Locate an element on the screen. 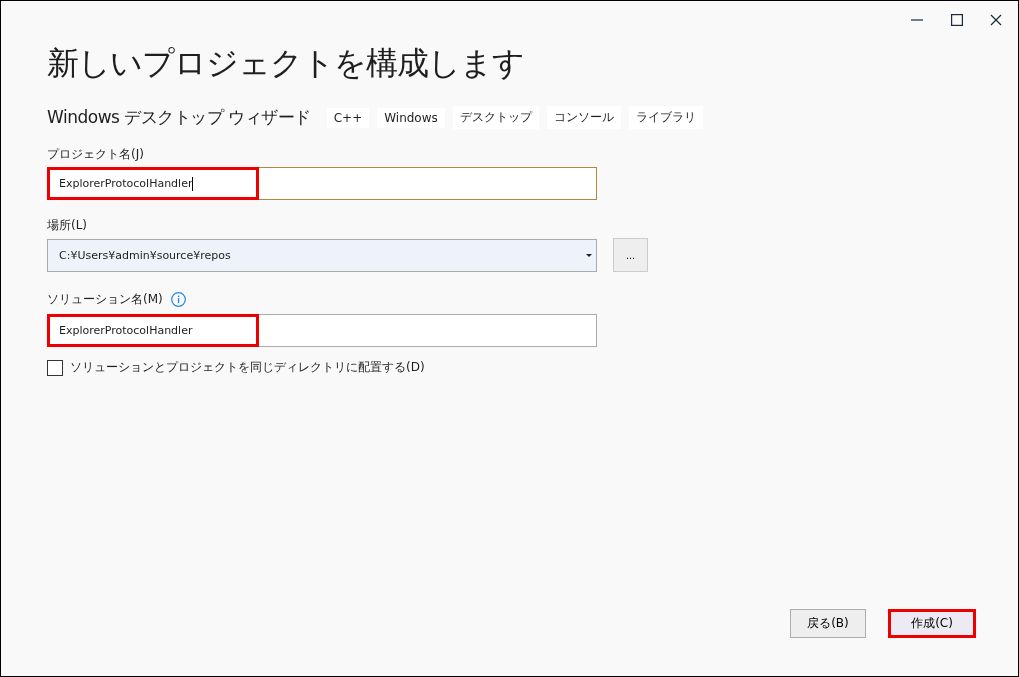  template-name: Windows デスクトップ ウィザード is located at coordinates (179, 117).